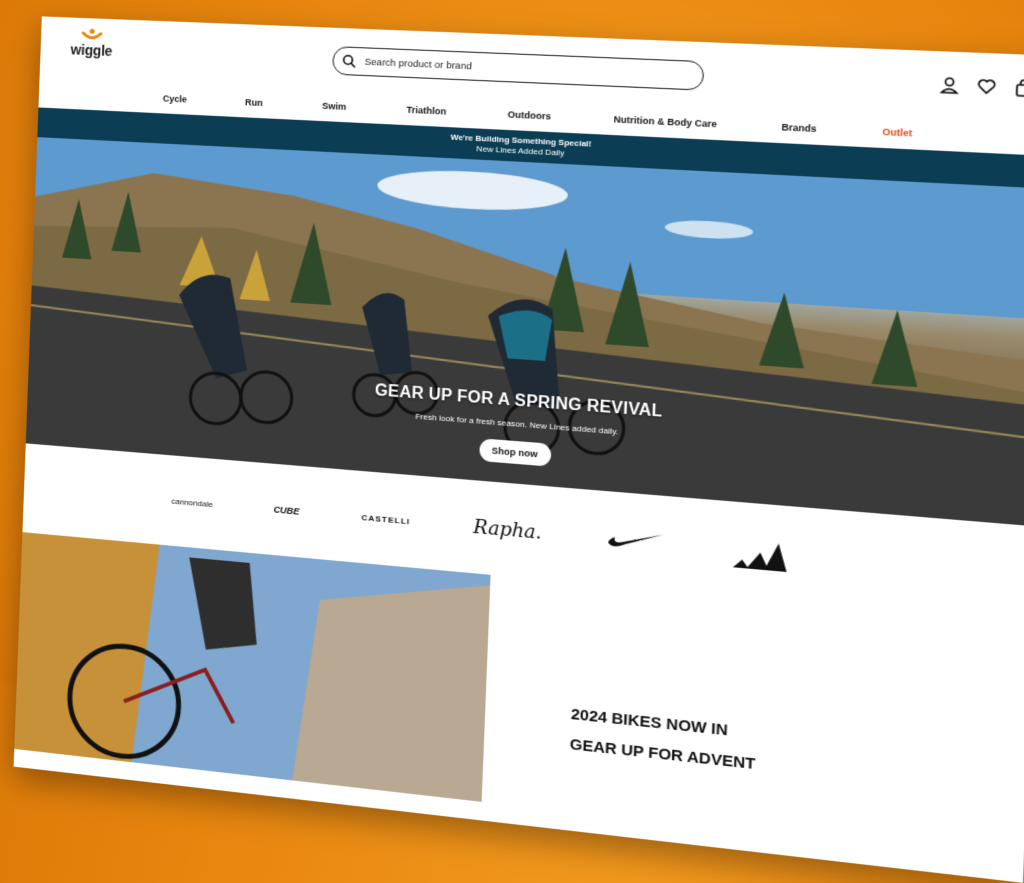  Describe the element at coordinates (987, 87) in the screenshot. I see `heart-icon` at that location.